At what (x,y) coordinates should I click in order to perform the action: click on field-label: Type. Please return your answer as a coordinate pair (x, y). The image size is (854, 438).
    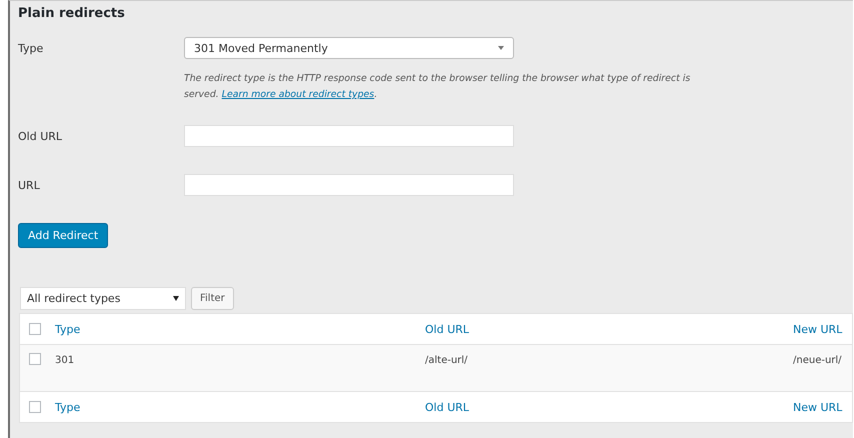
    Looking at the image, I should click on (31, 48).